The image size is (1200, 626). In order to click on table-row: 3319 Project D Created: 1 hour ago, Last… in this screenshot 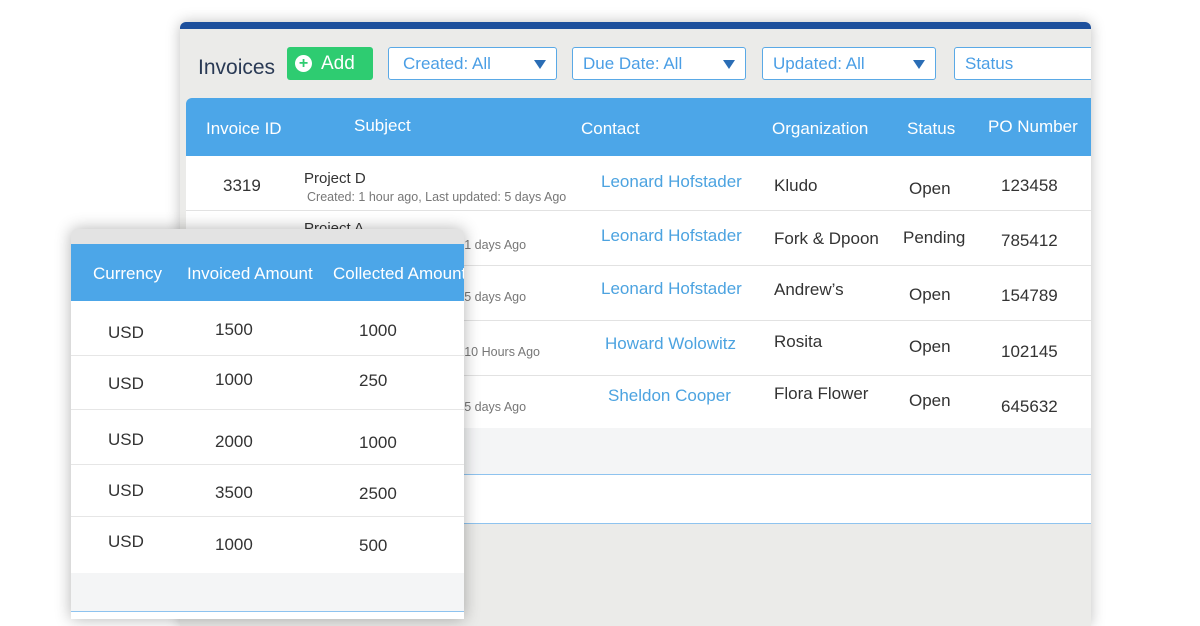, I will do `click(638, 183)`.